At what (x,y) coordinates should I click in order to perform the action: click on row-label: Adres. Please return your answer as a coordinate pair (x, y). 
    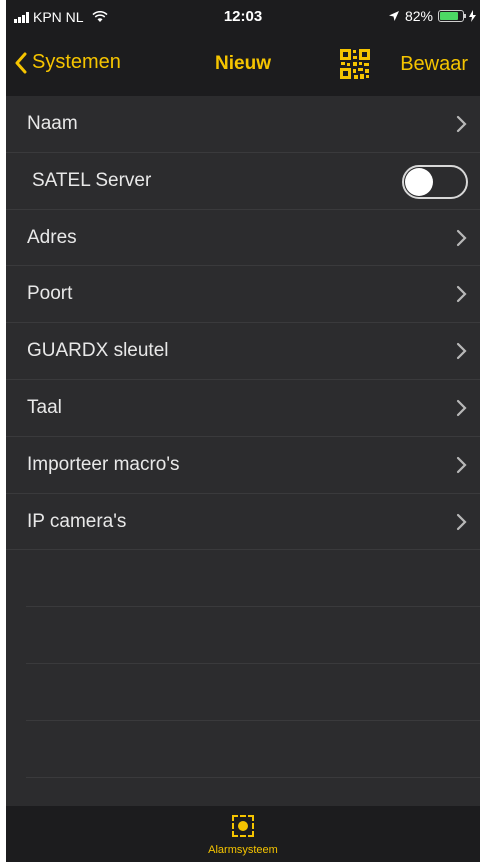
    Looking at the image, I should click on (52, 237).